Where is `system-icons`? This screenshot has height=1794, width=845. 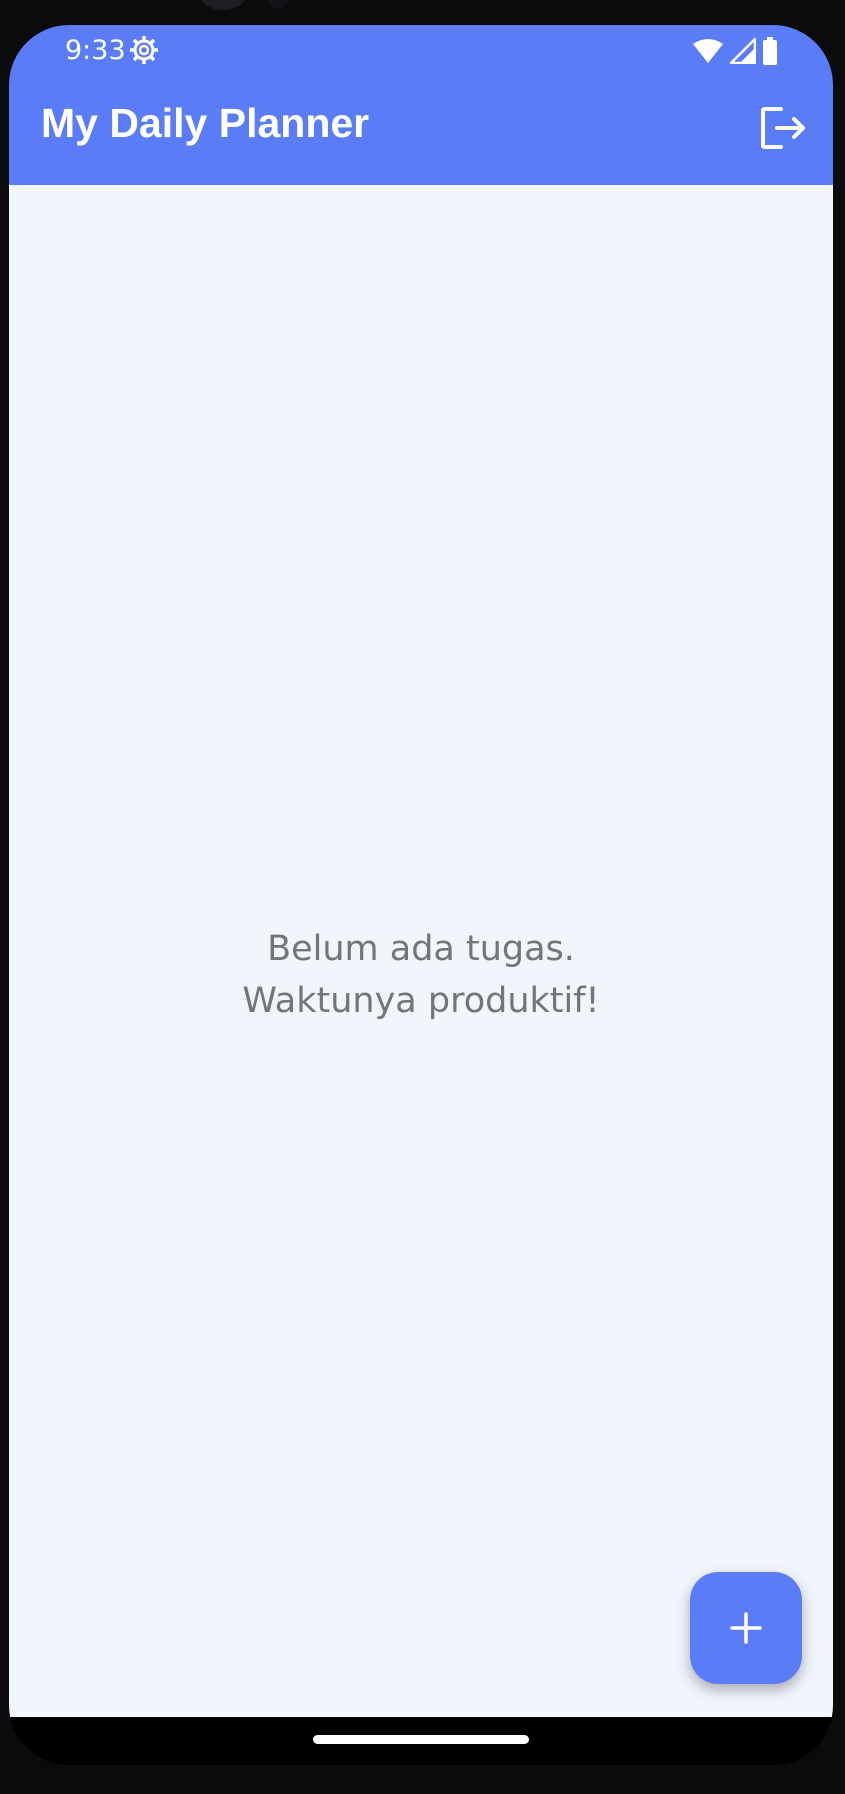
system-icons is located at coordinates (735, 51).